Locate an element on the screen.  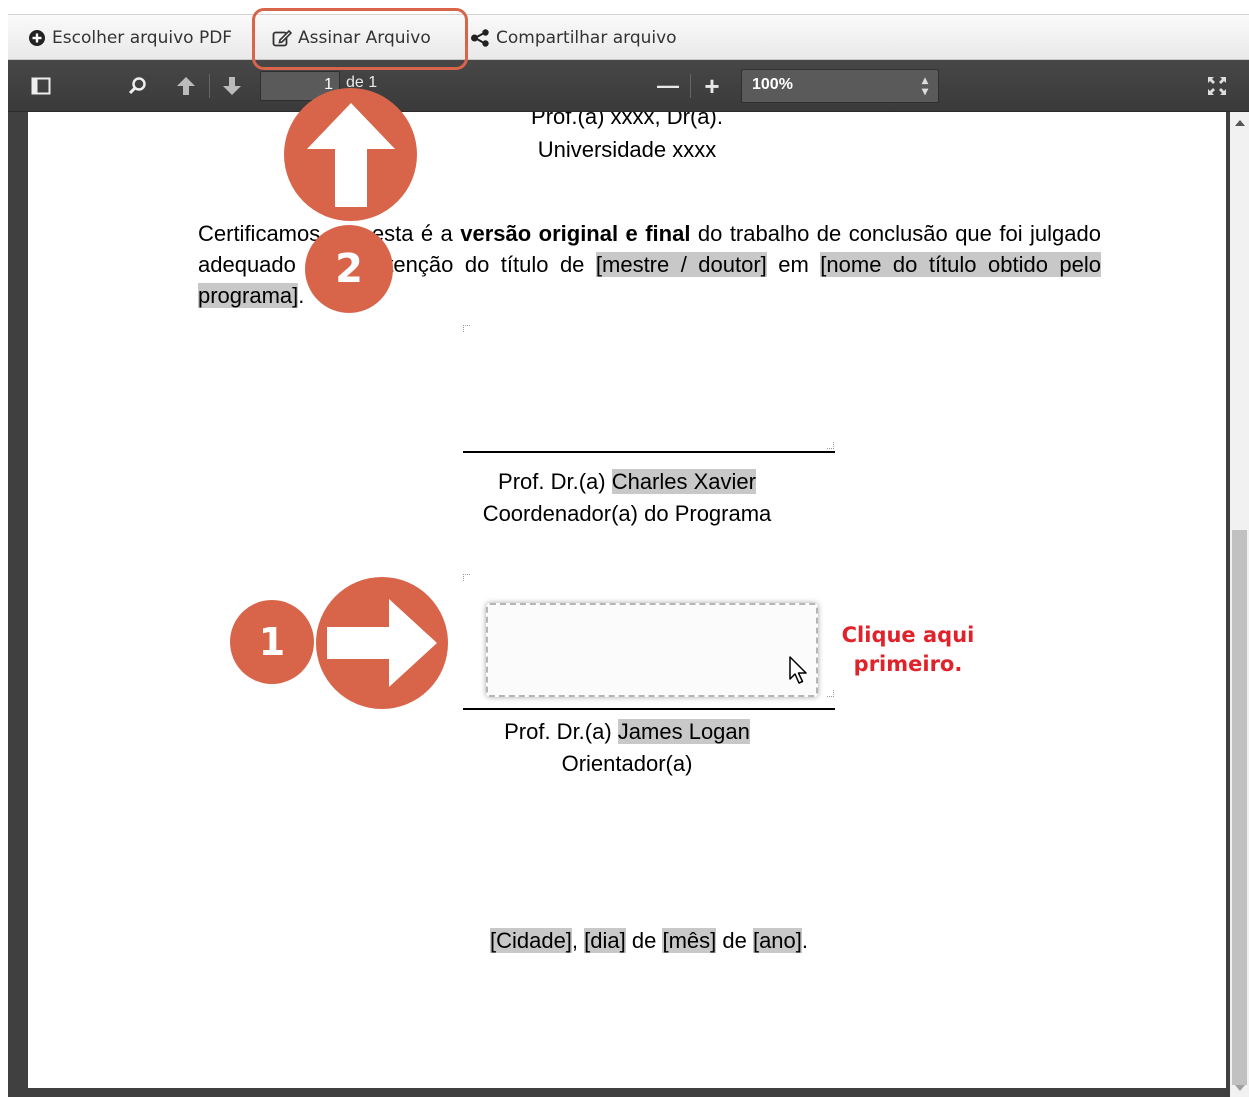
coordinator-name: Charles Xavier is located at coordinates (683, 481).